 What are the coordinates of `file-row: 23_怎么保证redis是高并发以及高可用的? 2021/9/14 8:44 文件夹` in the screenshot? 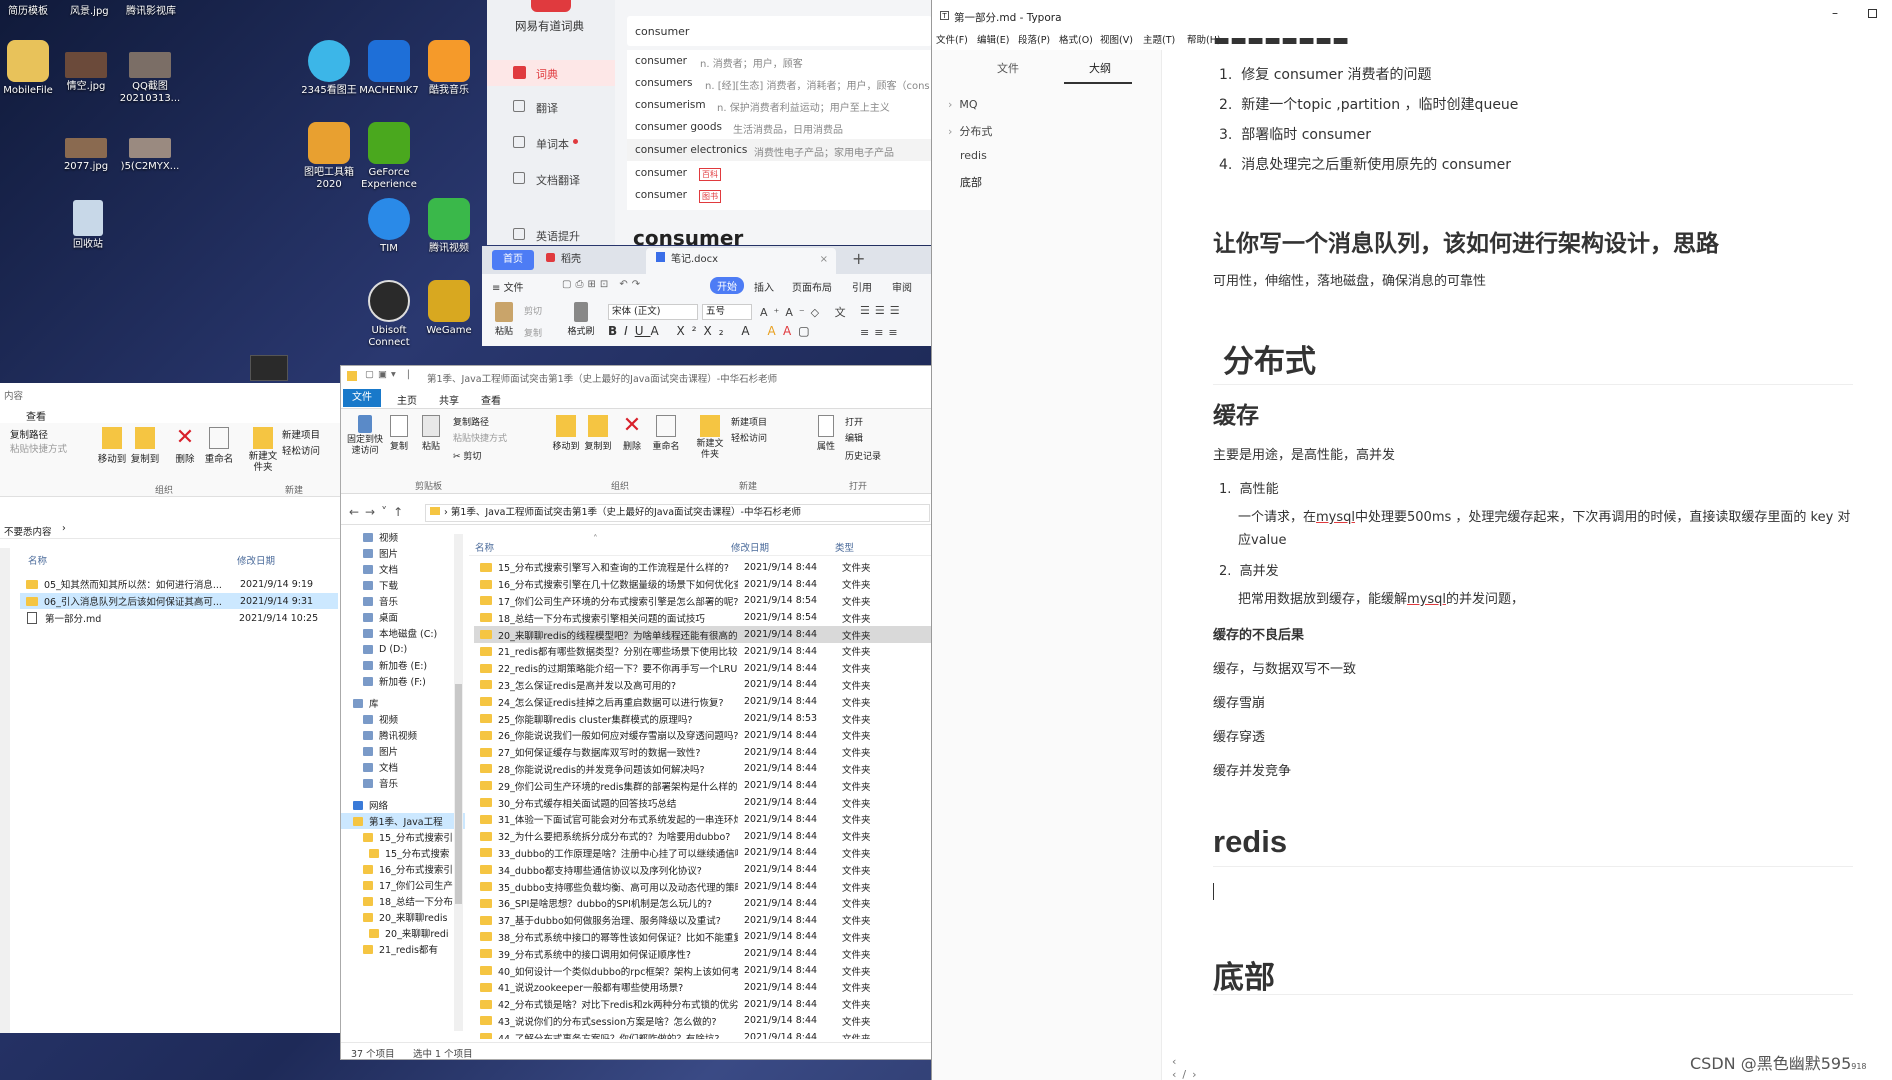 It's located at (702, 685).